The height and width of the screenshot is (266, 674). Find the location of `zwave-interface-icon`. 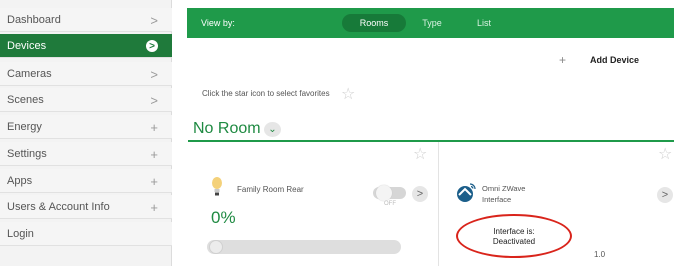

zwave-interface-icon is located at coordinates (466, 192).